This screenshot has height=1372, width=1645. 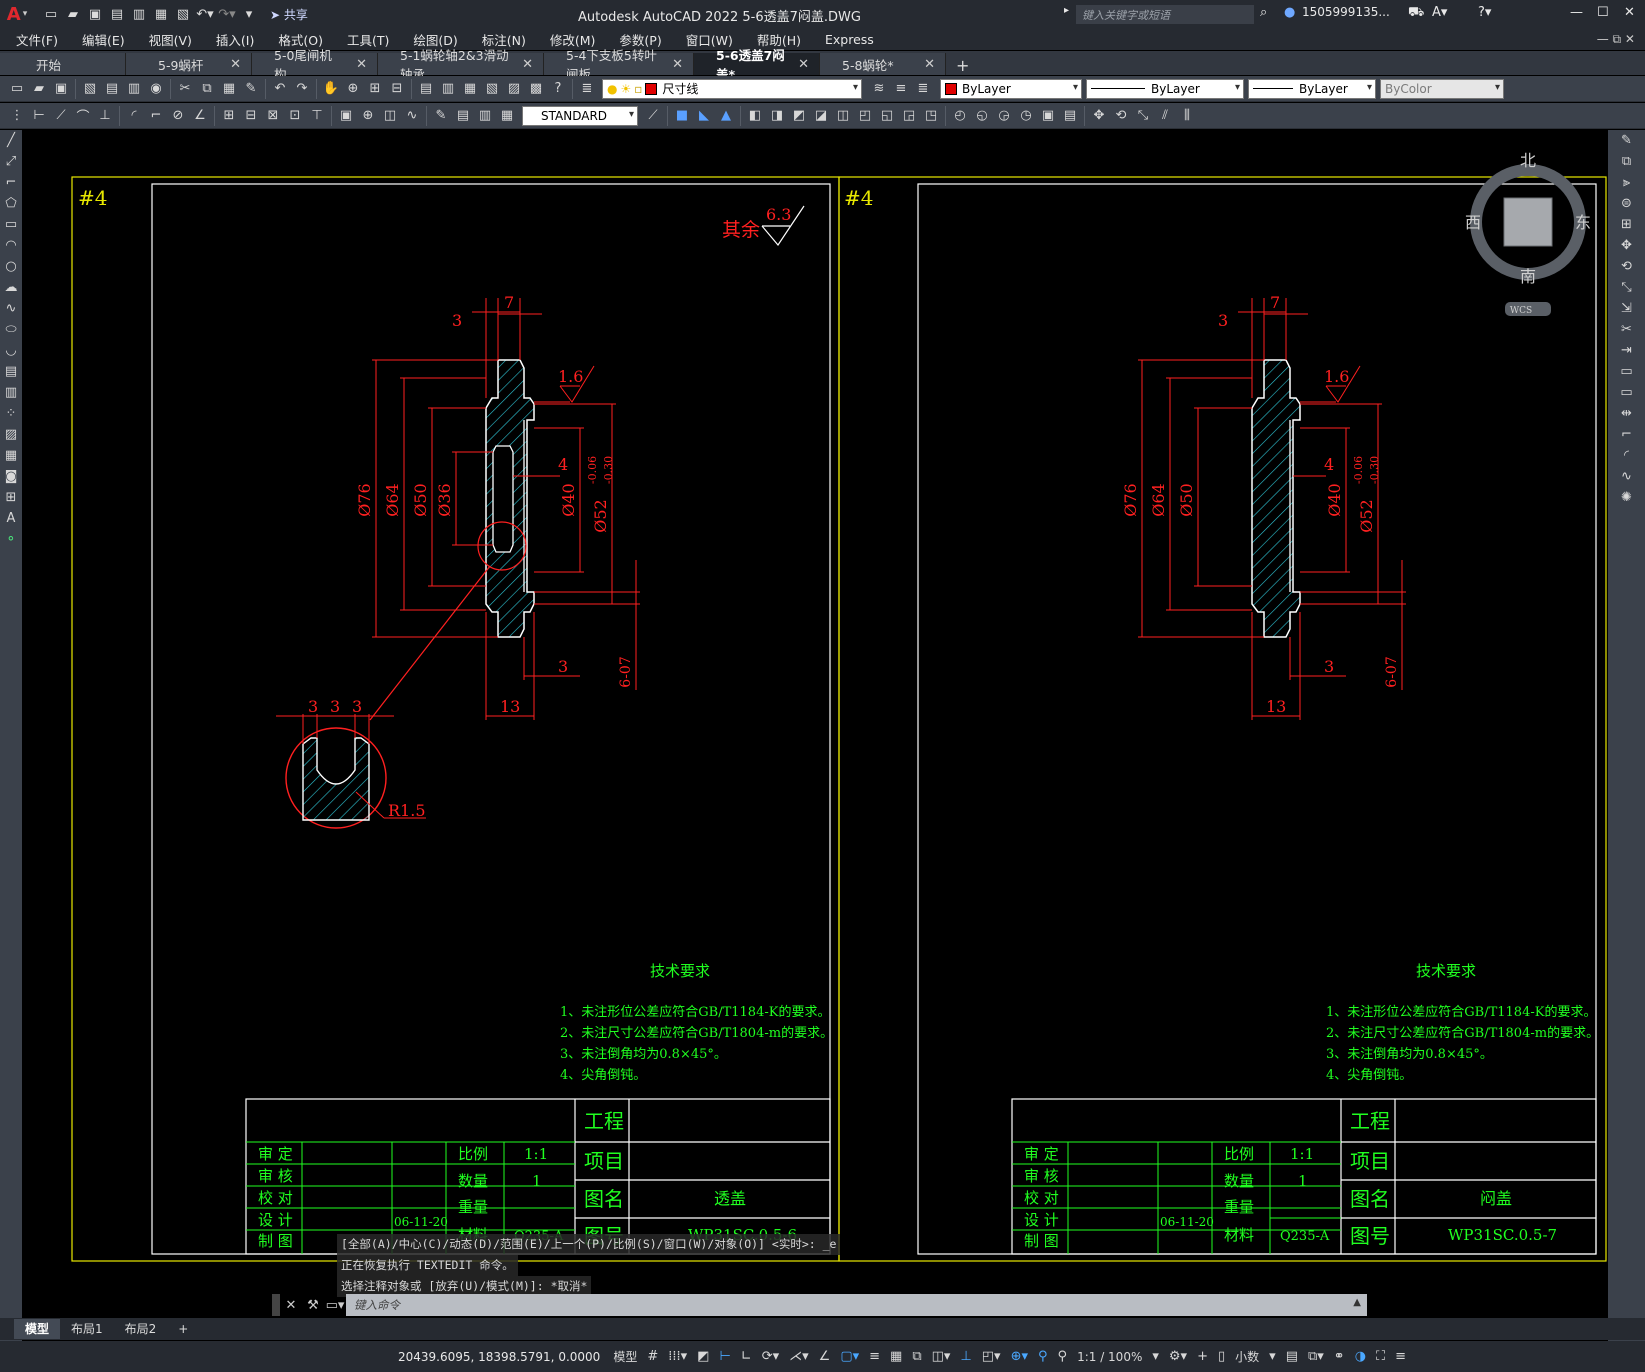 What do you see at coordinates (960, 116) in the screenshot?
I see `shell-icon: ◴` at bounding box center [960, 116].